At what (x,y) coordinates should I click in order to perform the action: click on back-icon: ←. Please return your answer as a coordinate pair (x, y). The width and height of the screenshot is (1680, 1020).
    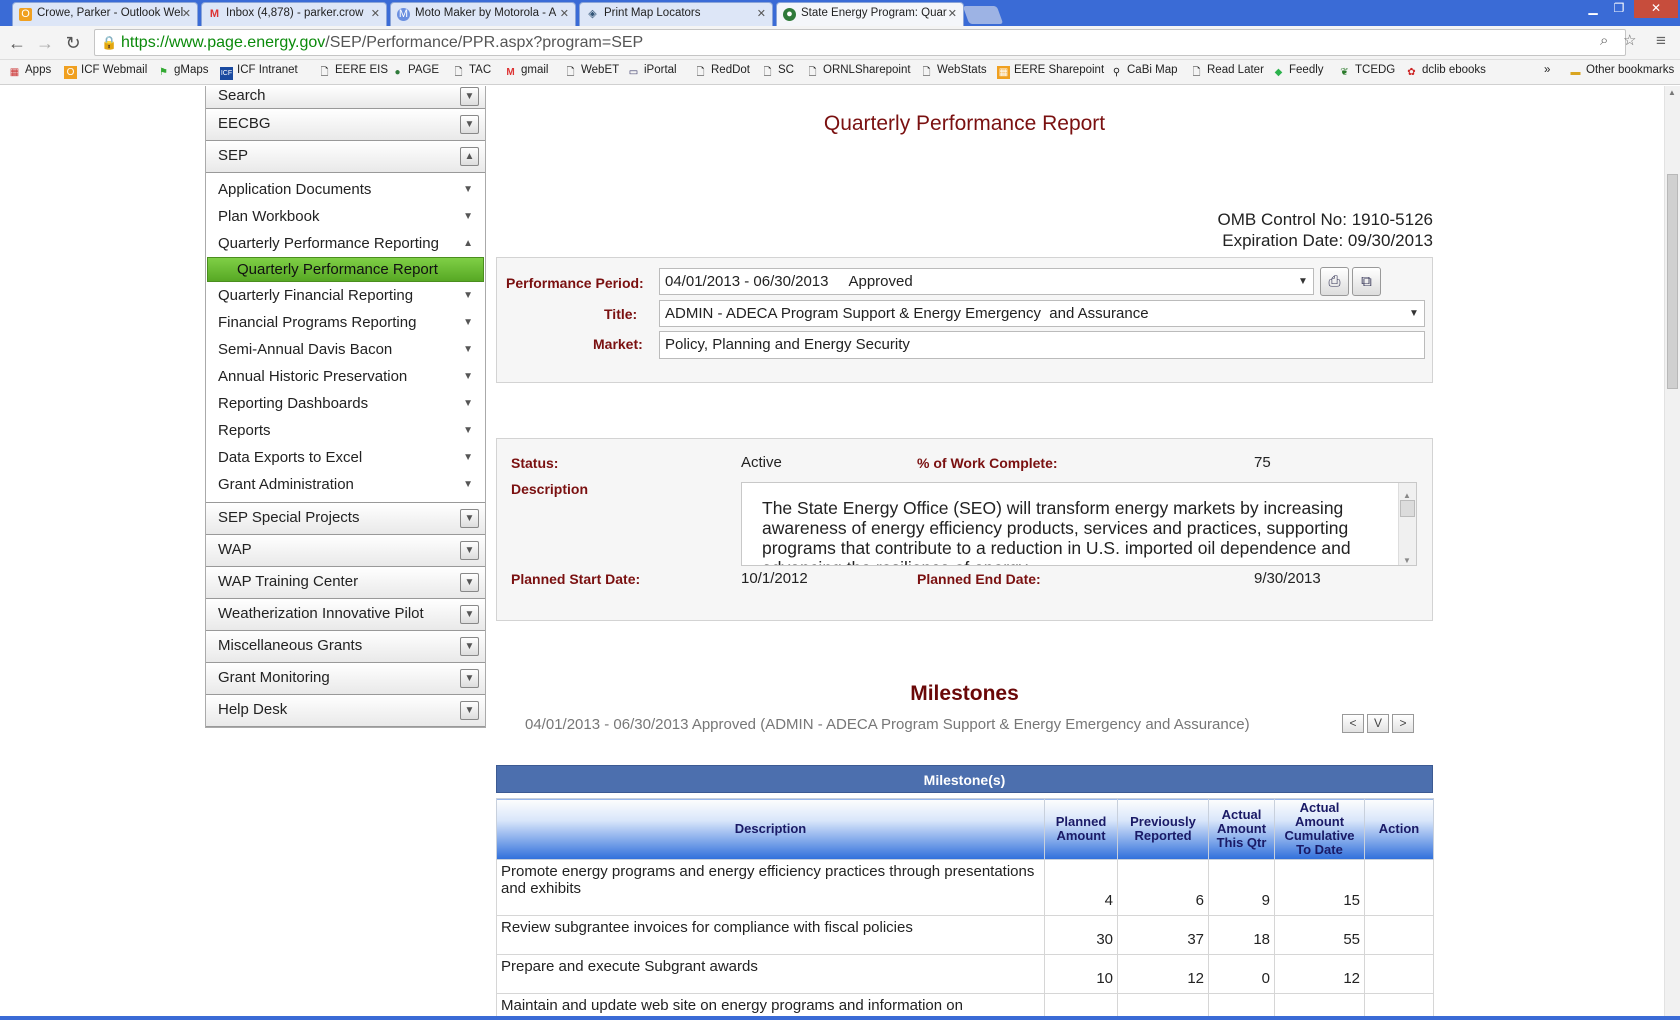
    Looking at the image, I should click on (17, 43).